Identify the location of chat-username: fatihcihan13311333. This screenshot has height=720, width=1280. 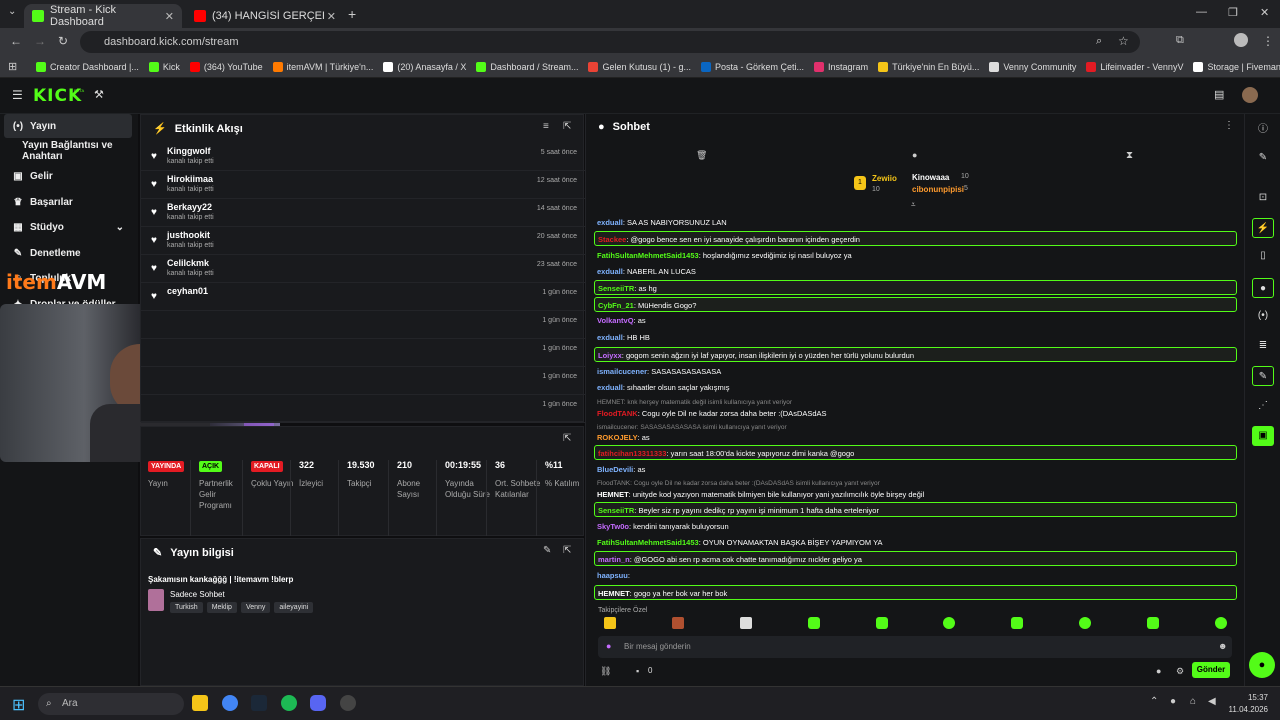
(632, 453).